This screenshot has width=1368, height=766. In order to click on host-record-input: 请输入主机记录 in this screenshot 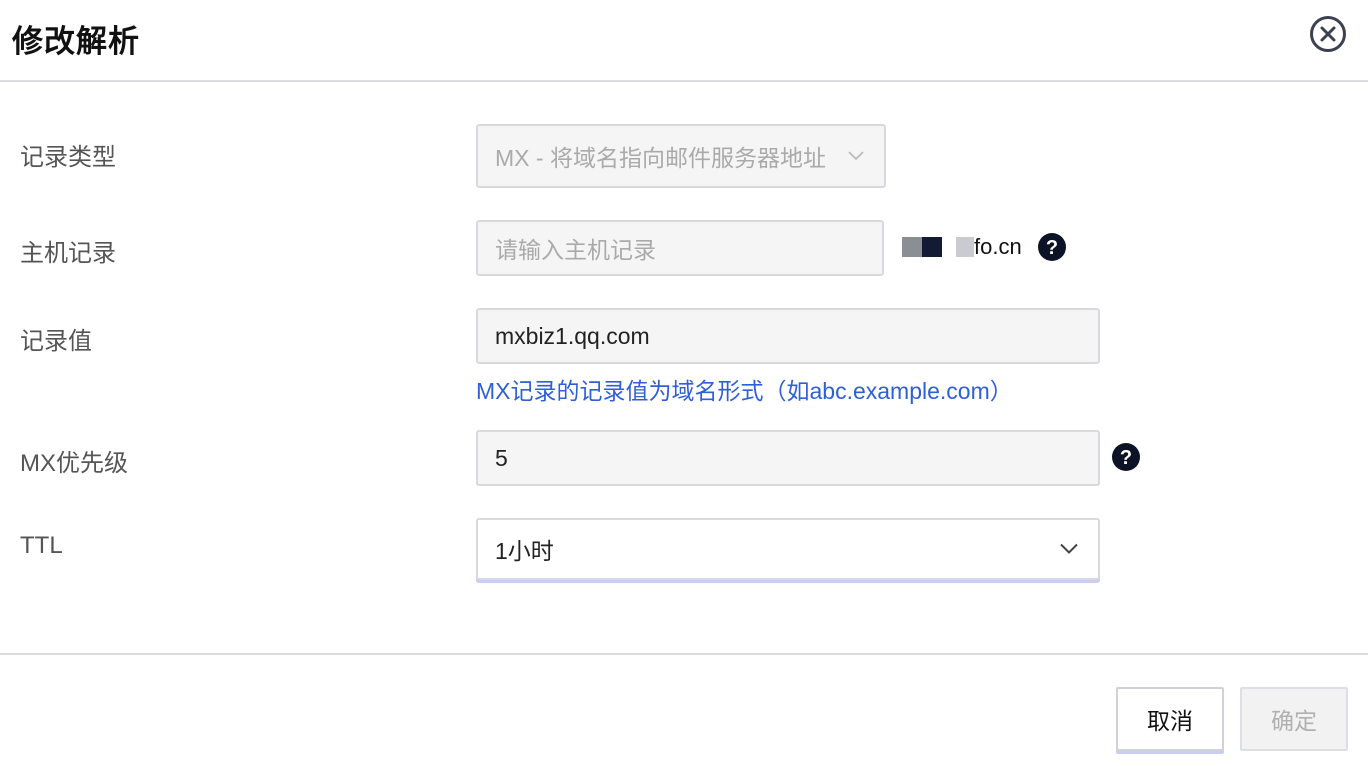, I will do `click(680, 248)`.